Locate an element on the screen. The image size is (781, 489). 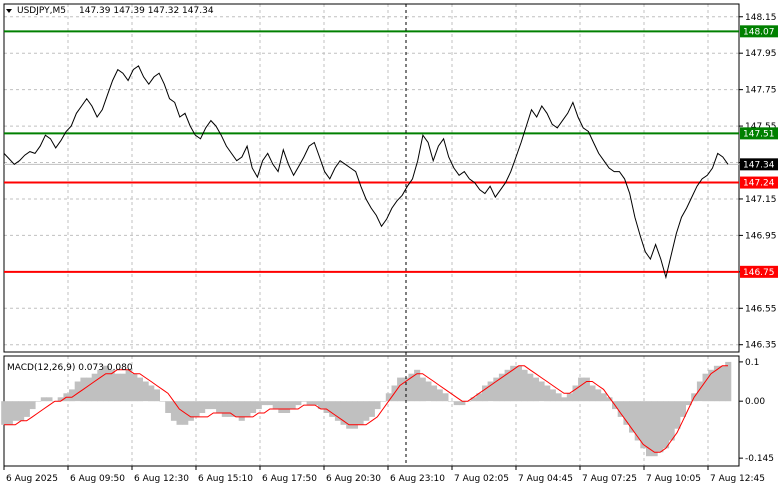
level-label: 146.75 is located at coordinates (759, 273).